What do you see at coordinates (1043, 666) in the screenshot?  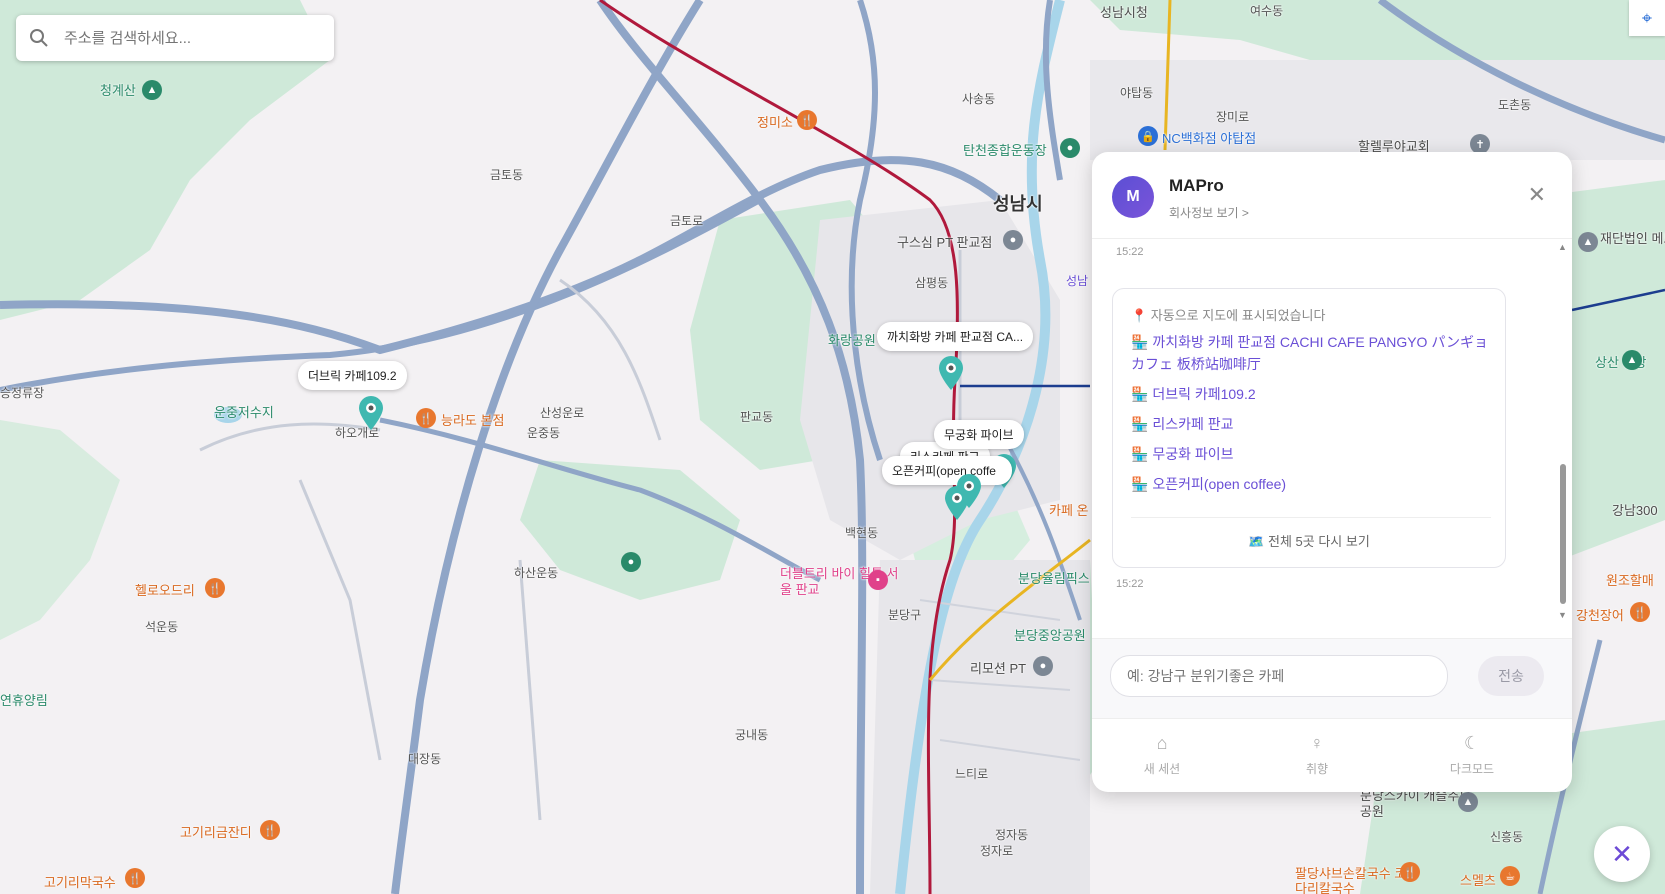 I see `gym-icon: ●` at bounding box center [1043, 666].